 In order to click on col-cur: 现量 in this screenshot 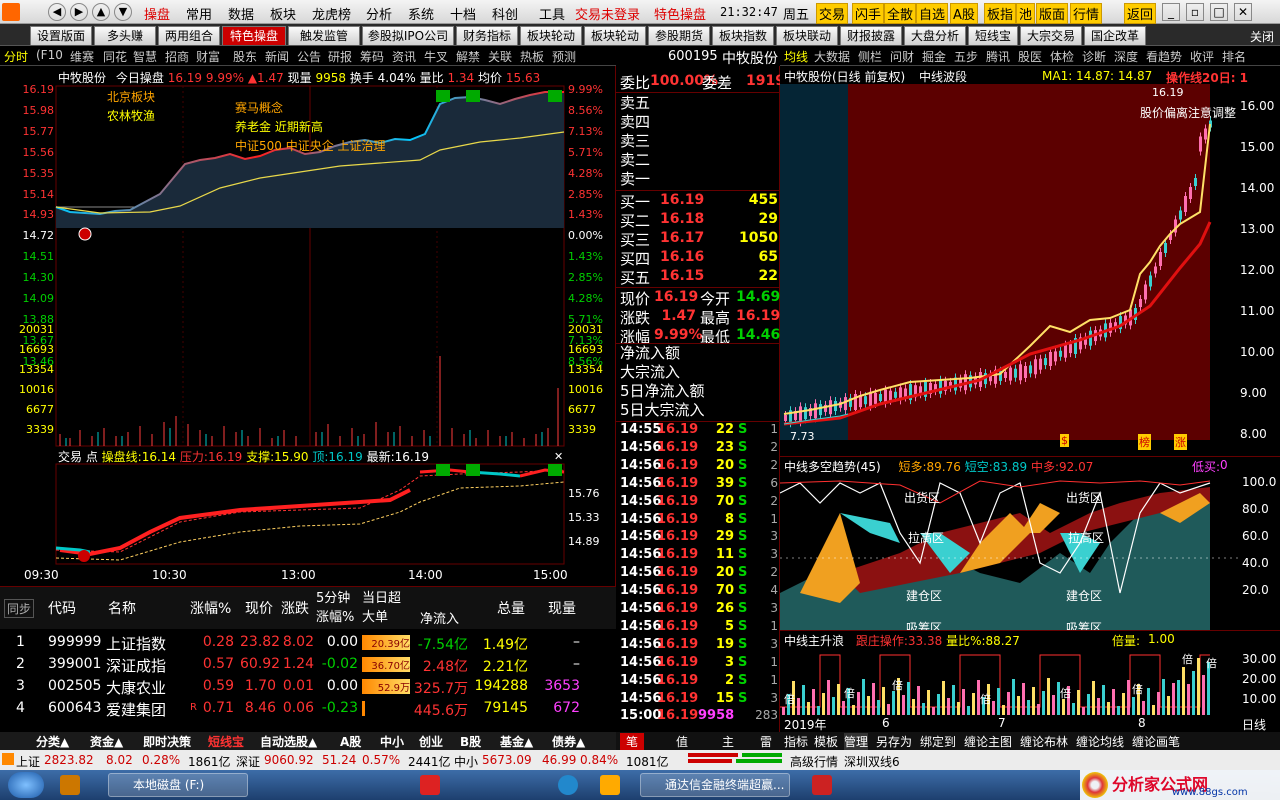, I will do `click(562, 608)`.